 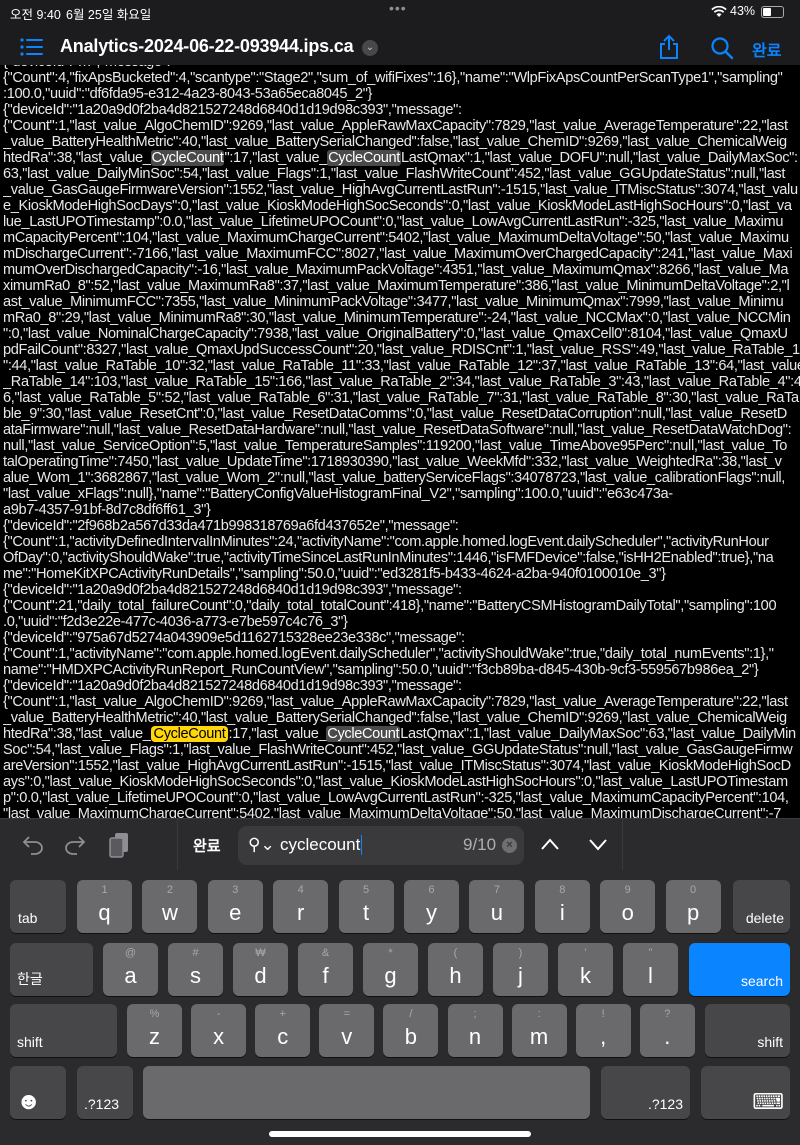 What do you see at coordinates (761, 906) in the screenshot?
I see `delete-key: delete` at bounding box center [761, 906].